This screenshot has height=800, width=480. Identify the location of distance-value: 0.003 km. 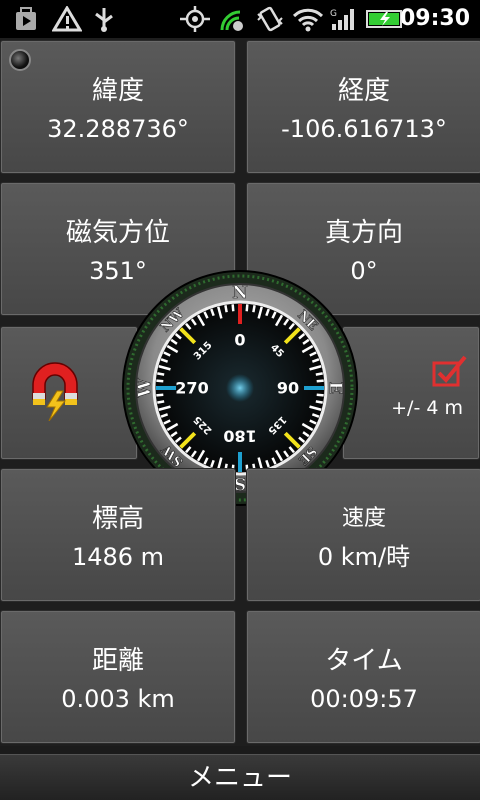
(118, 699).